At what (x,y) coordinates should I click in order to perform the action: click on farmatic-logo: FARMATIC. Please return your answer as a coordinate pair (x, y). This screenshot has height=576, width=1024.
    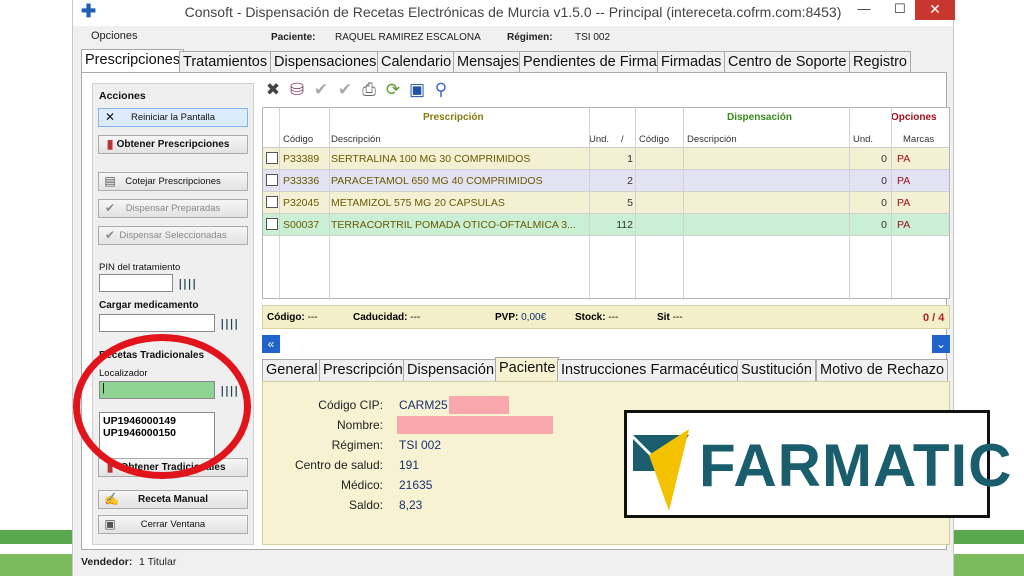
    Looking at the image, I should click on (818, 464).